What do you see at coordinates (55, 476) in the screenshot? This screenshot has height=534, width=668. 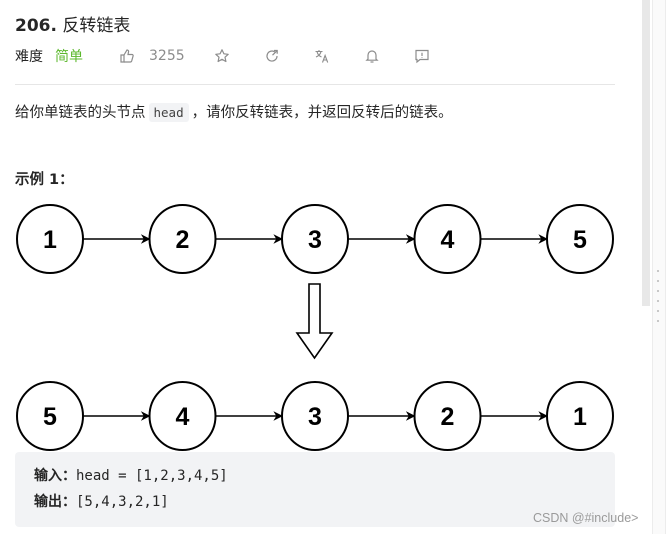 I see `input-label: 输入：` at bounding box center [55, 476].